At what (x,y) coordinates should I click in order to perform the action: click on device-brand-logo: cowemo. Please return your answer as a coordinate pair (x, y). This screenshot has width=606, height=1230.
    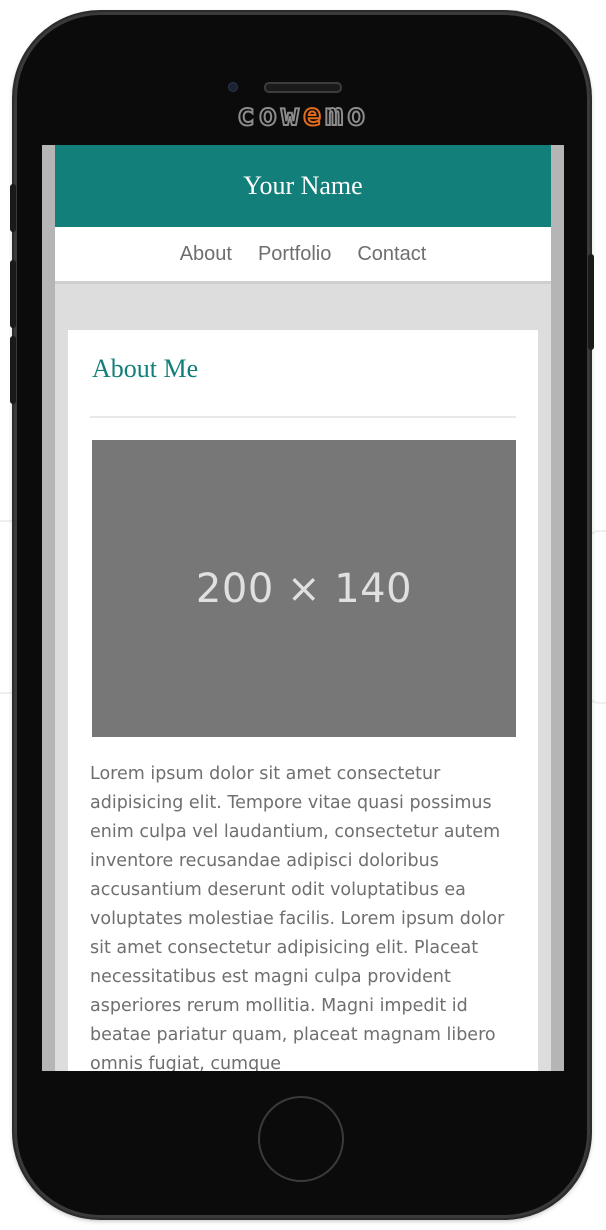
    Looking at the image, I should click on (303, 115).